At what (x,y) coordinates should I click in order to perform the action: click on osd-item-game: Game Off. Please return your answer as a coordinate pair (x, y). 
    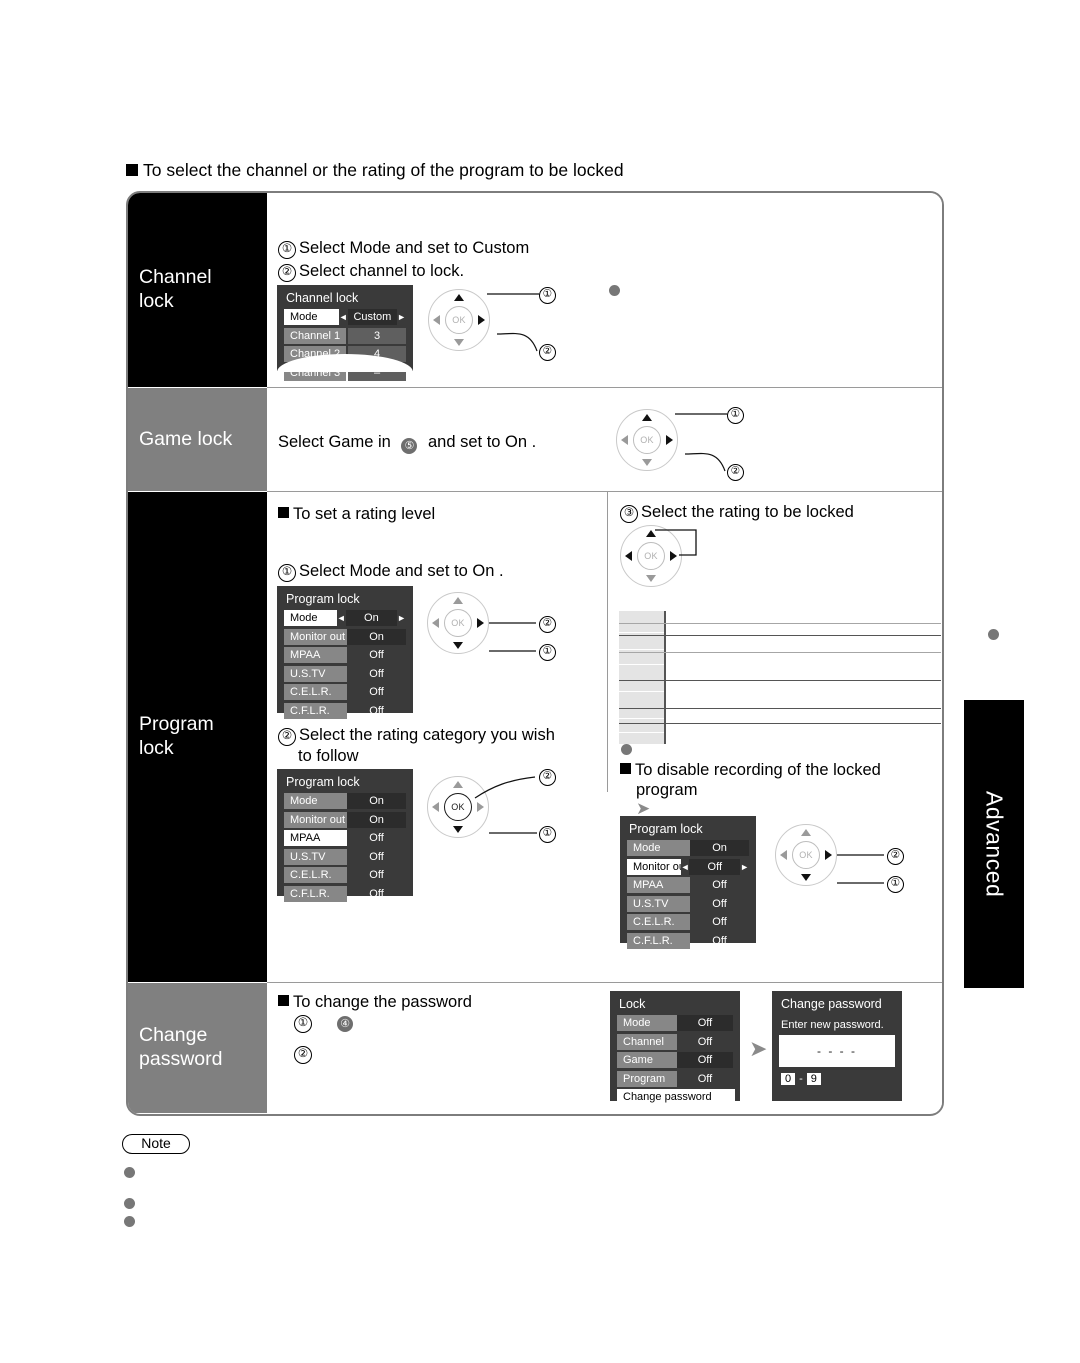
    Looking at the image, I should click on (675, 1060).